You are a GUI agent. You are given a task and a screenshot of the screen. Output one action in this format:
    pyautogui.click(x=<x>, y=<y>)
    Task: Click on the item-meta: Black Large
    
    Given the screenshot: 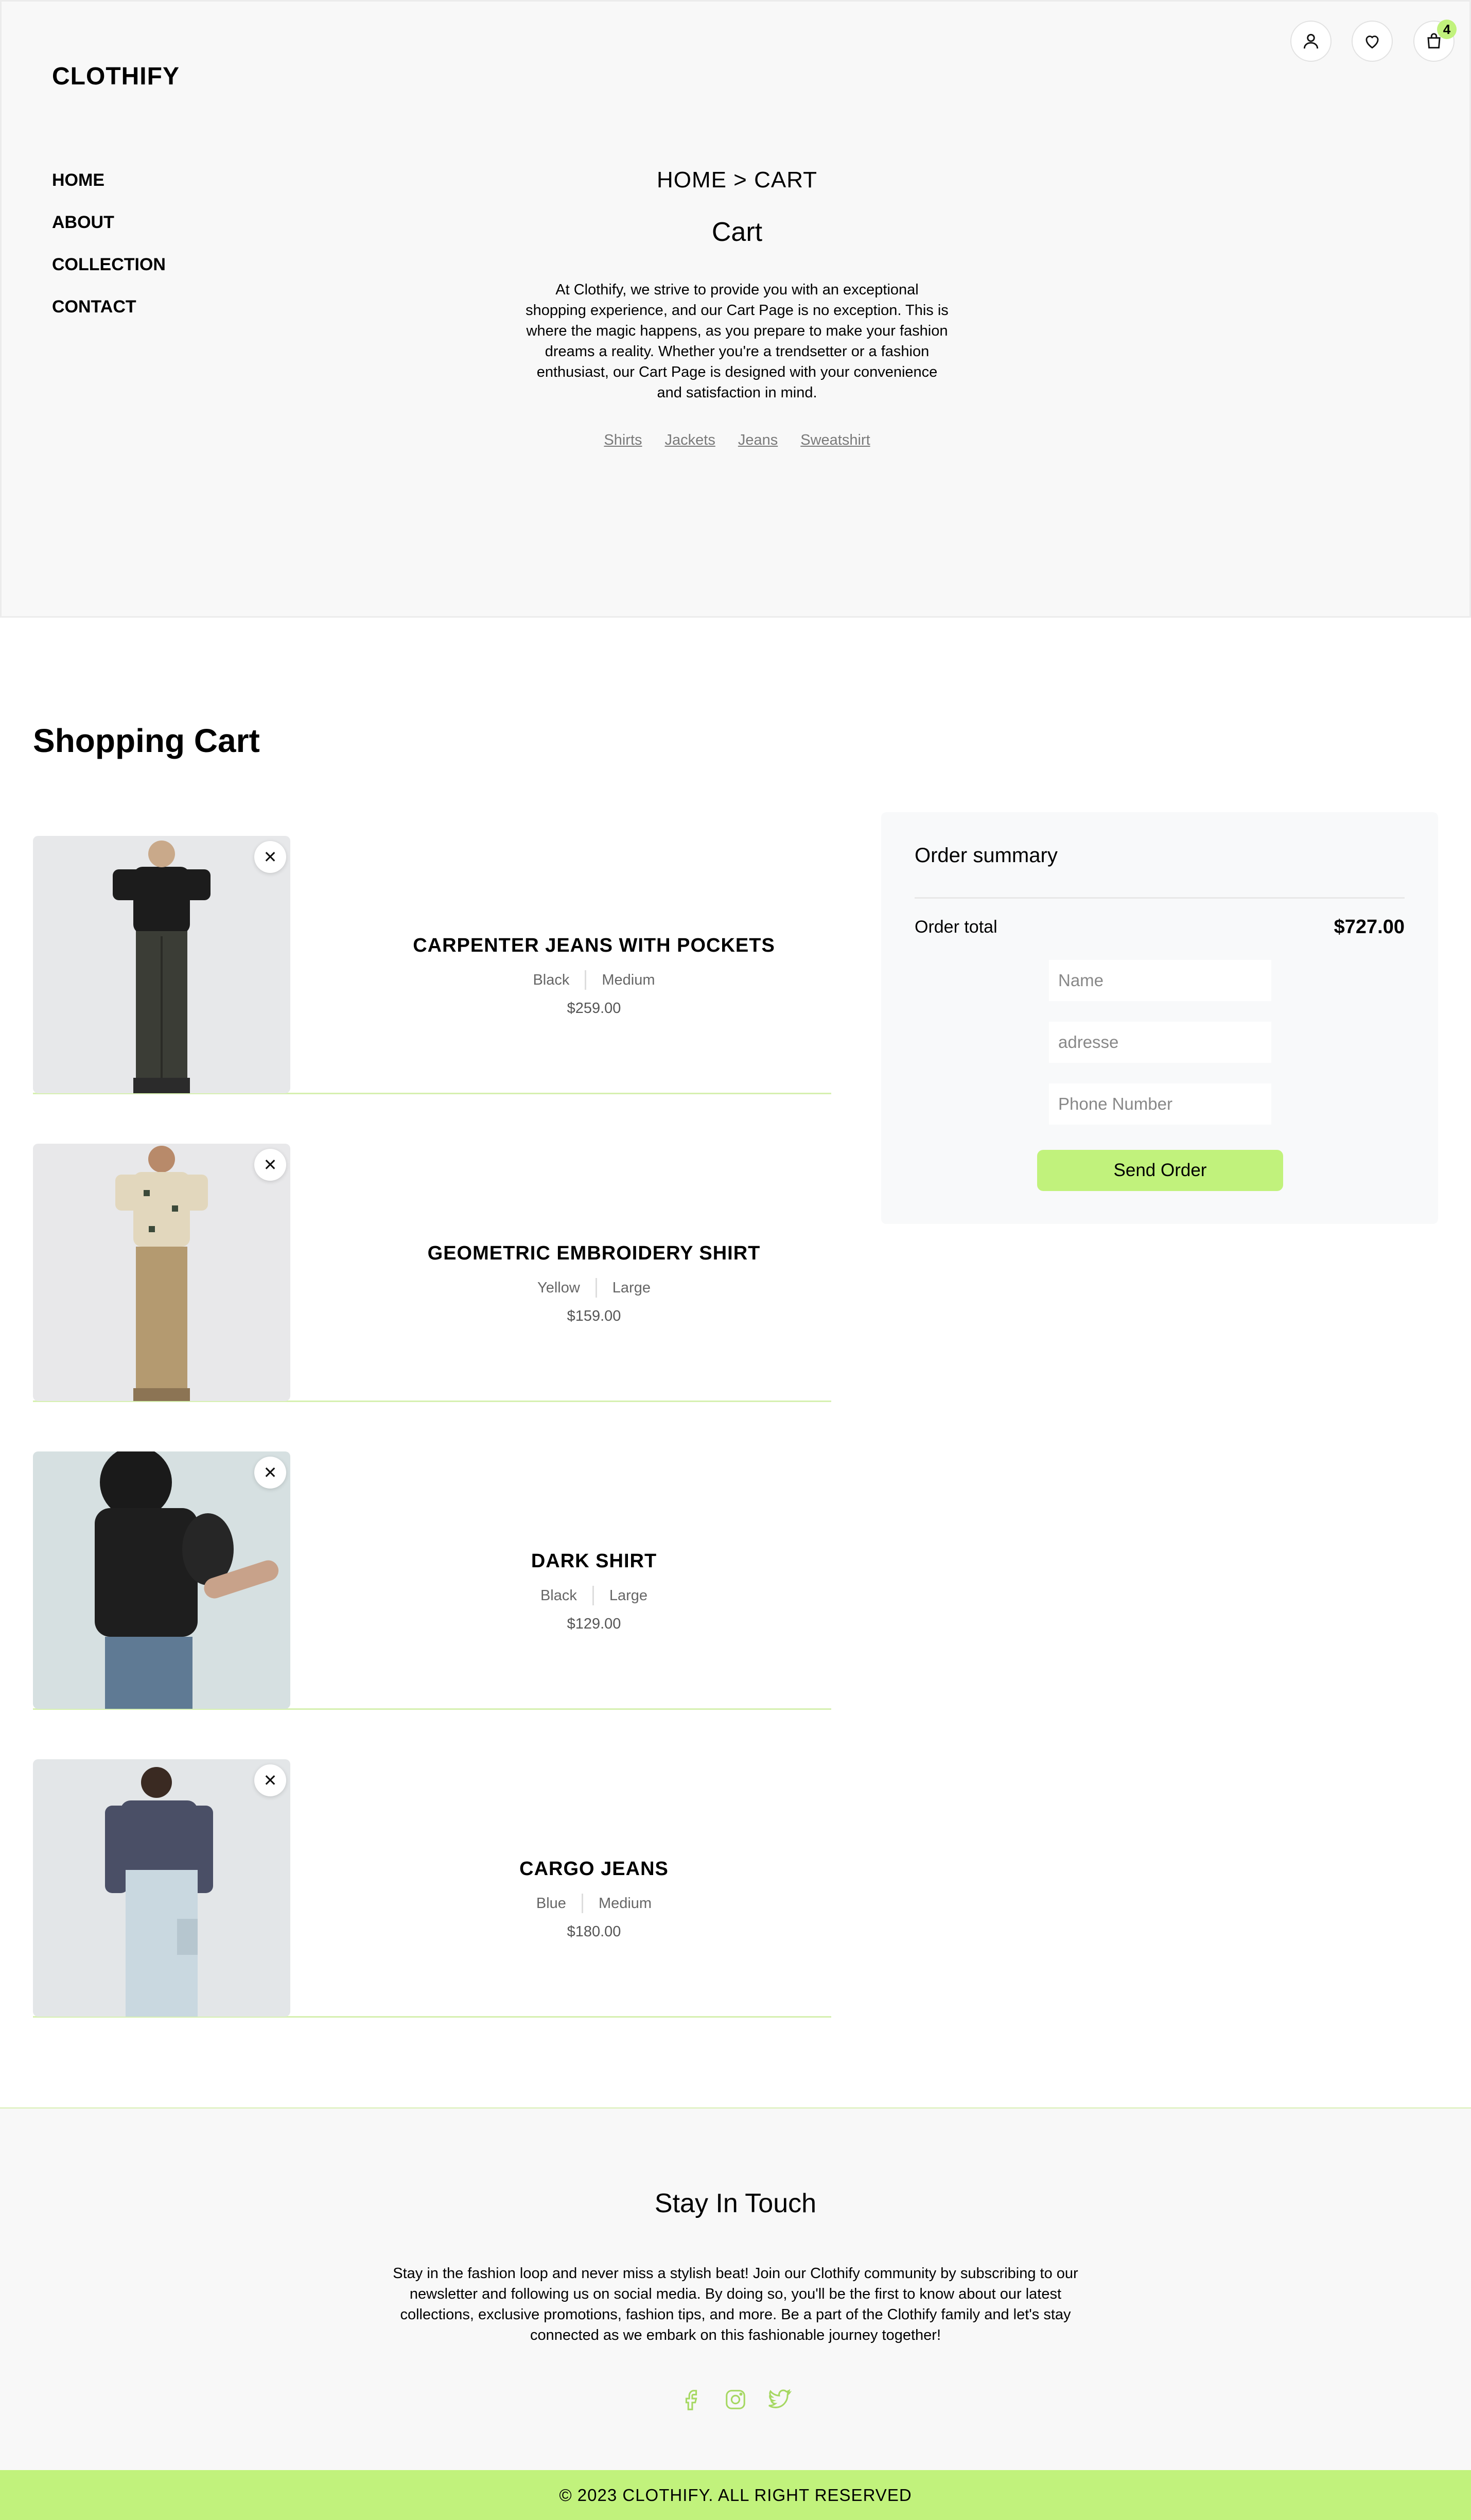 What is the action you would take?
    pyautogui.click(x=594, y=1595)
    